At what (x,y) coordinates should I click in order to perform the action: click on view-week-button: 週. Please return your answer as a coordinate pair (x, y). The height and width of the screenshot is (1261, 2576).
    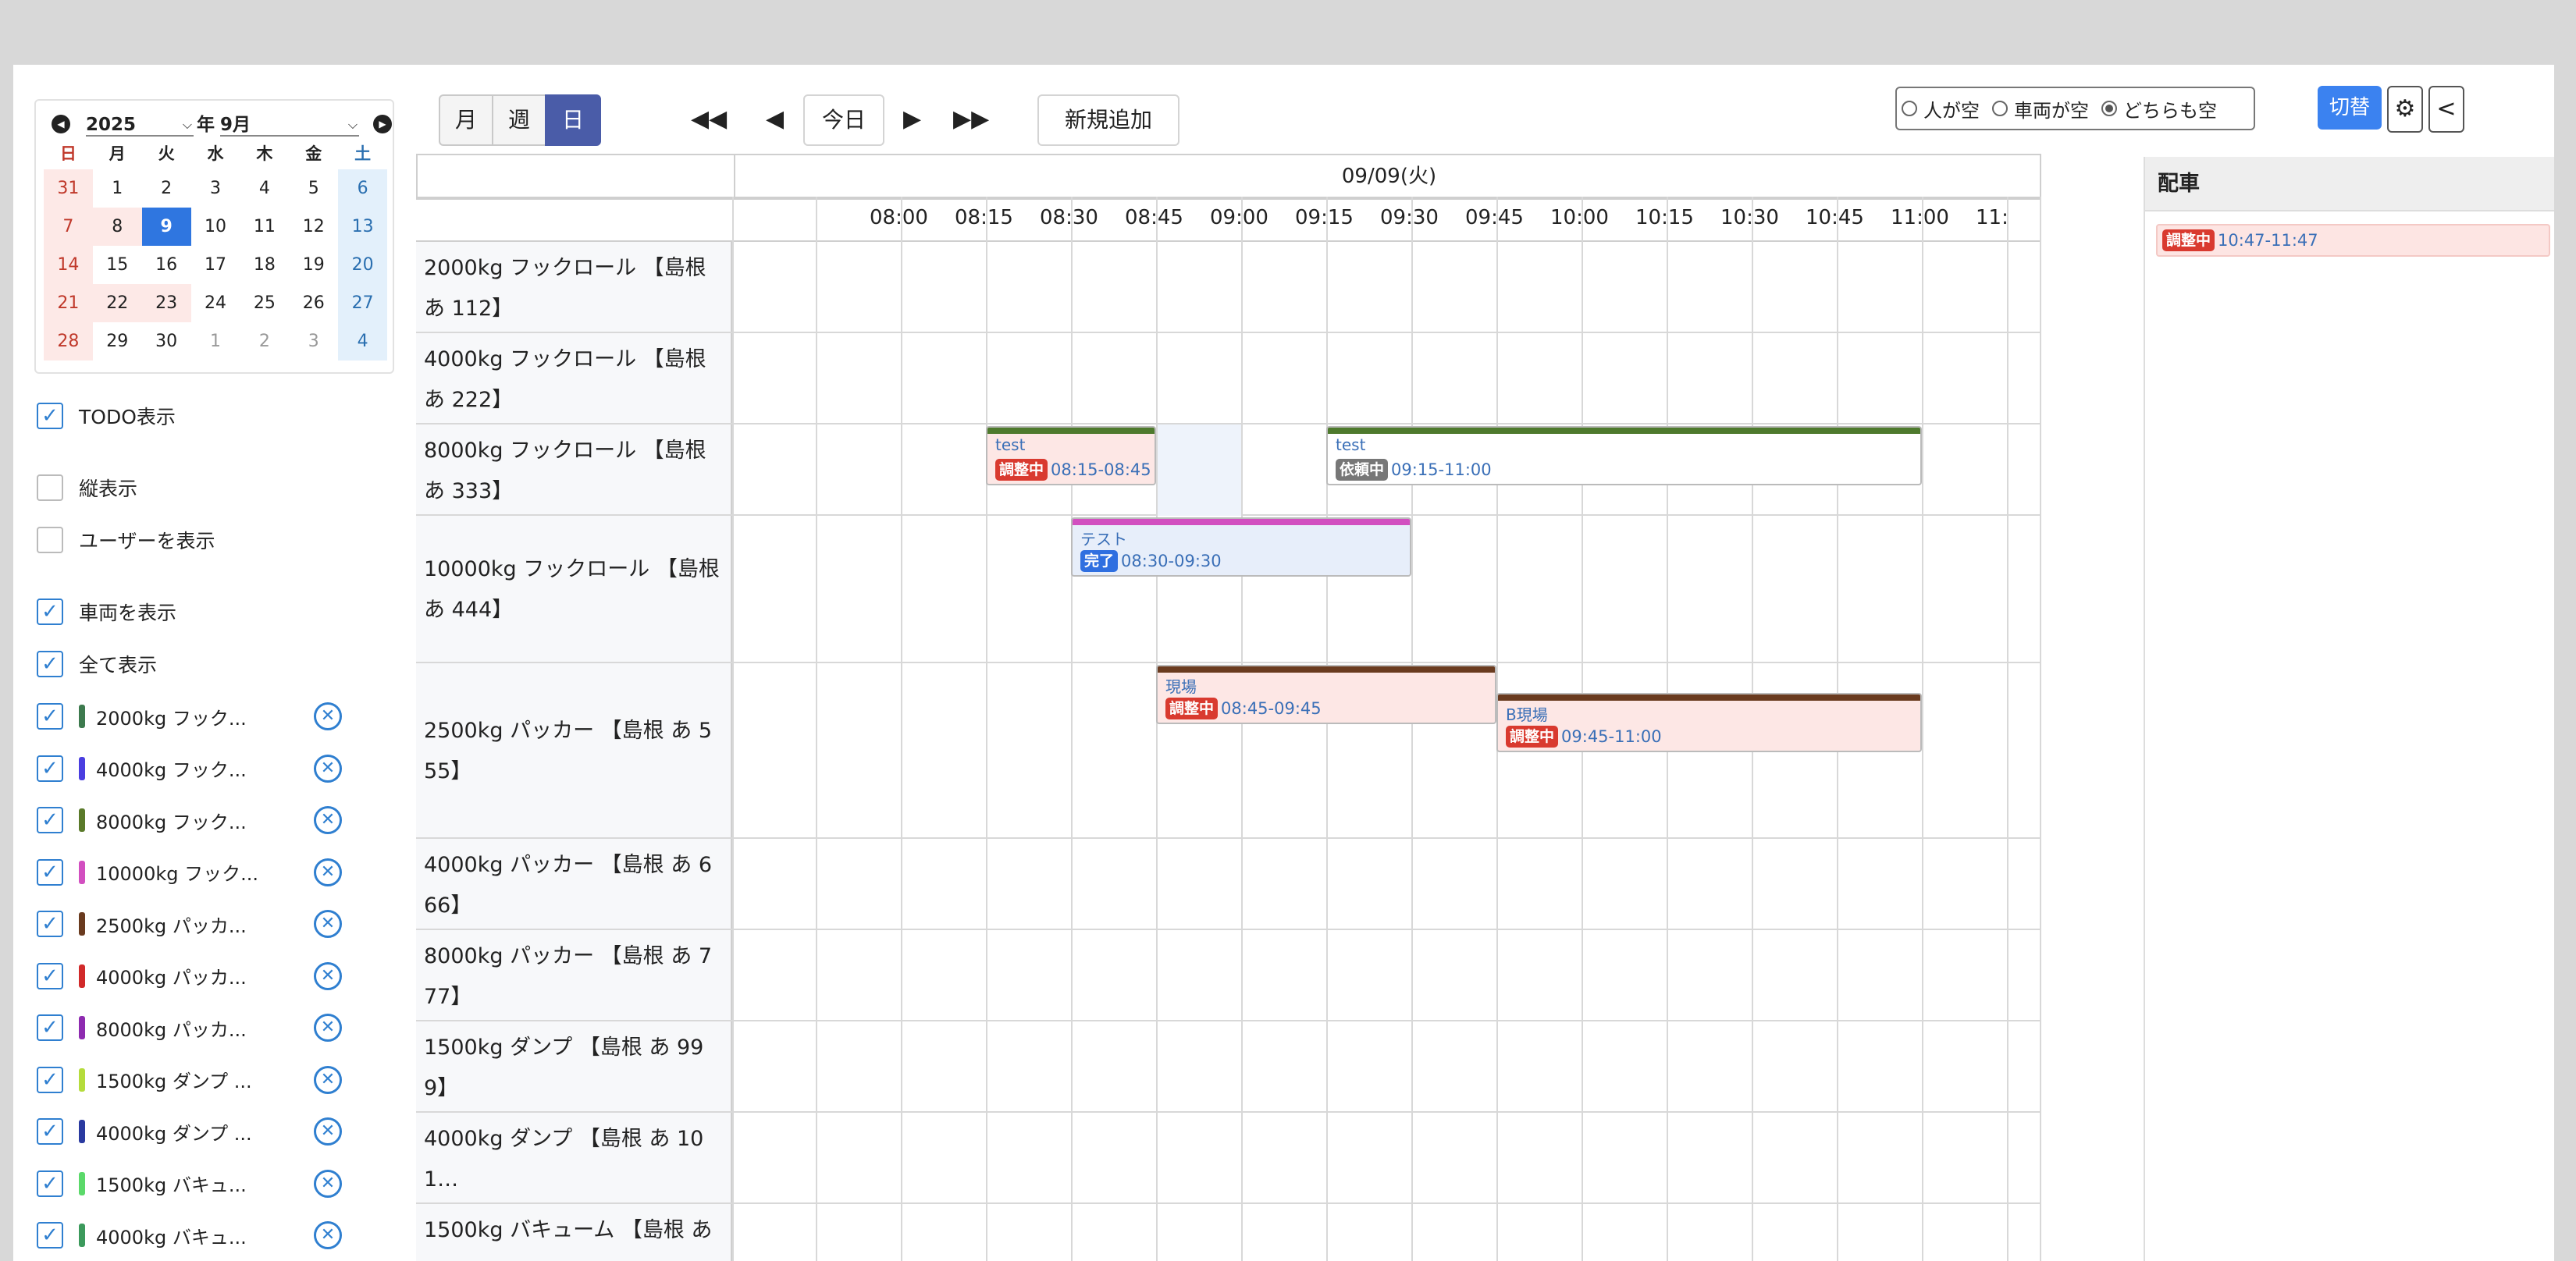
    Looking at the image, I should click on (519, 120).